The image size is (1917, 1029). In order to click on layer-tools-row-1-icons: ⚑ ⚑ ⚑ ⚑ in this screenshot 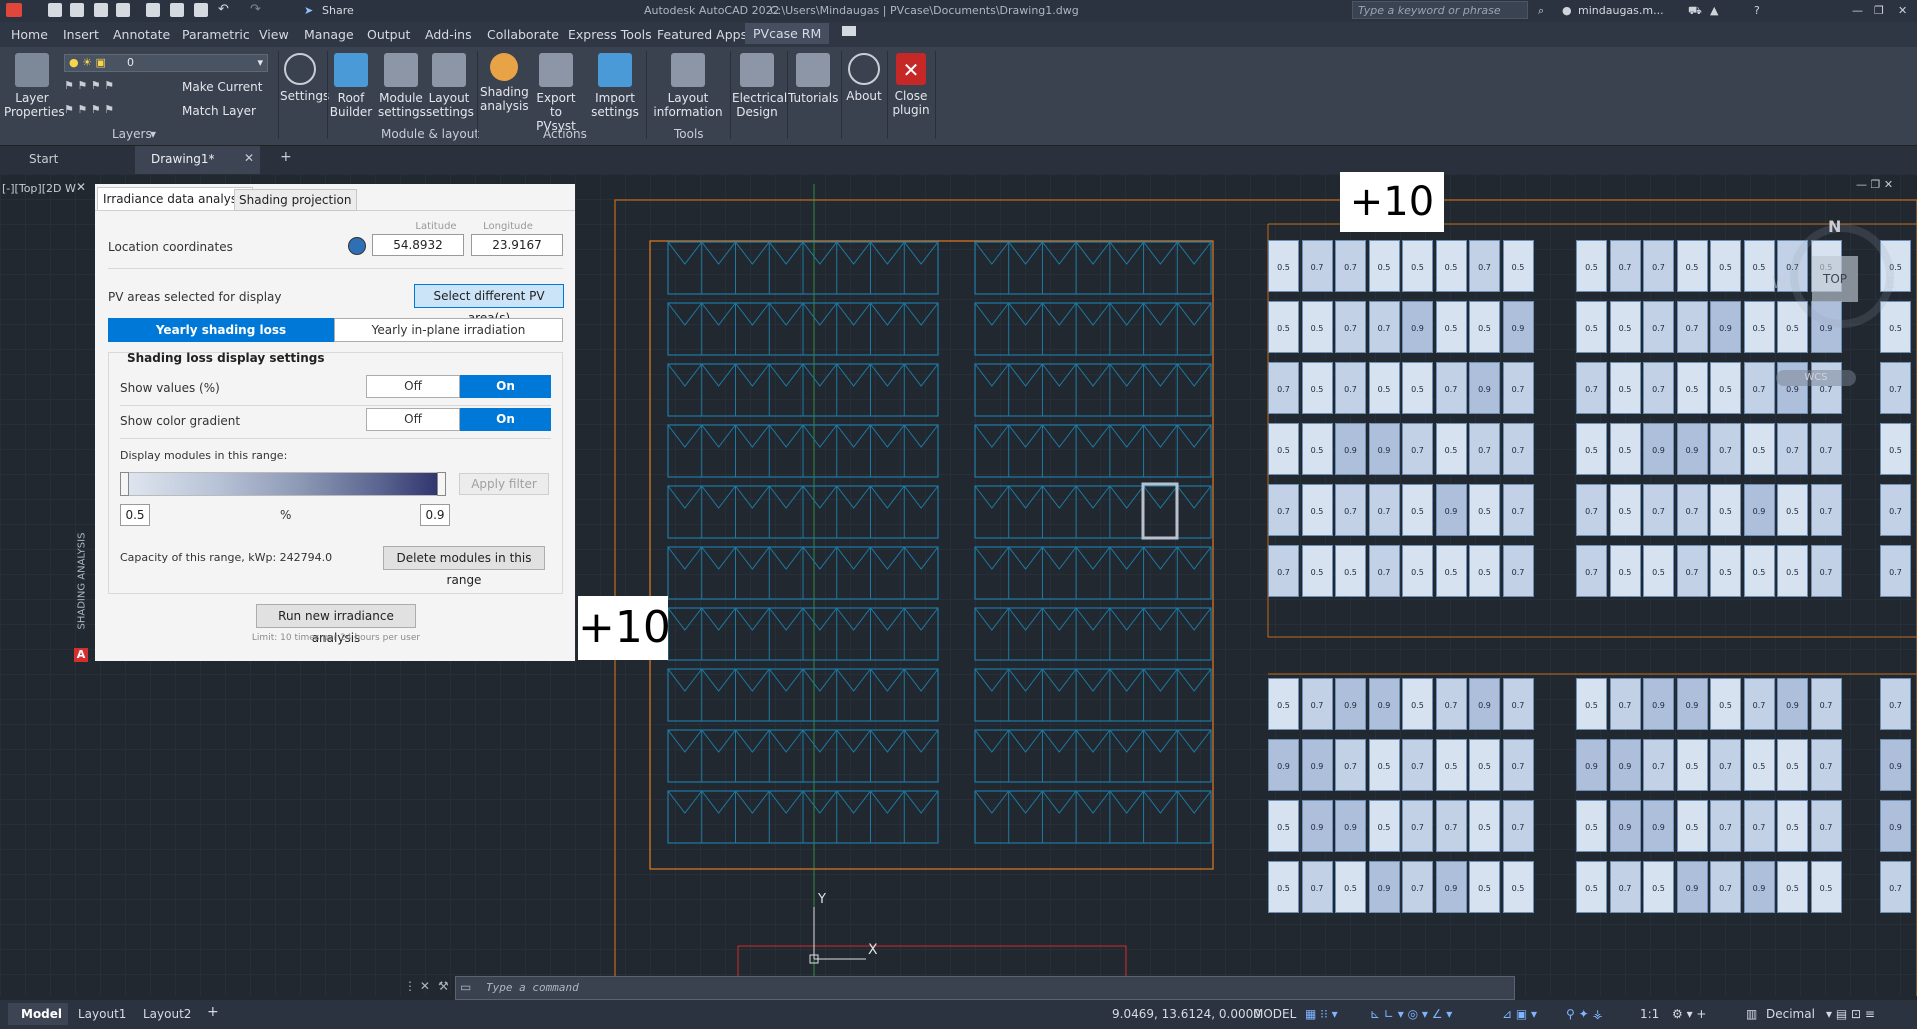, I will do `click(120, 86)`.